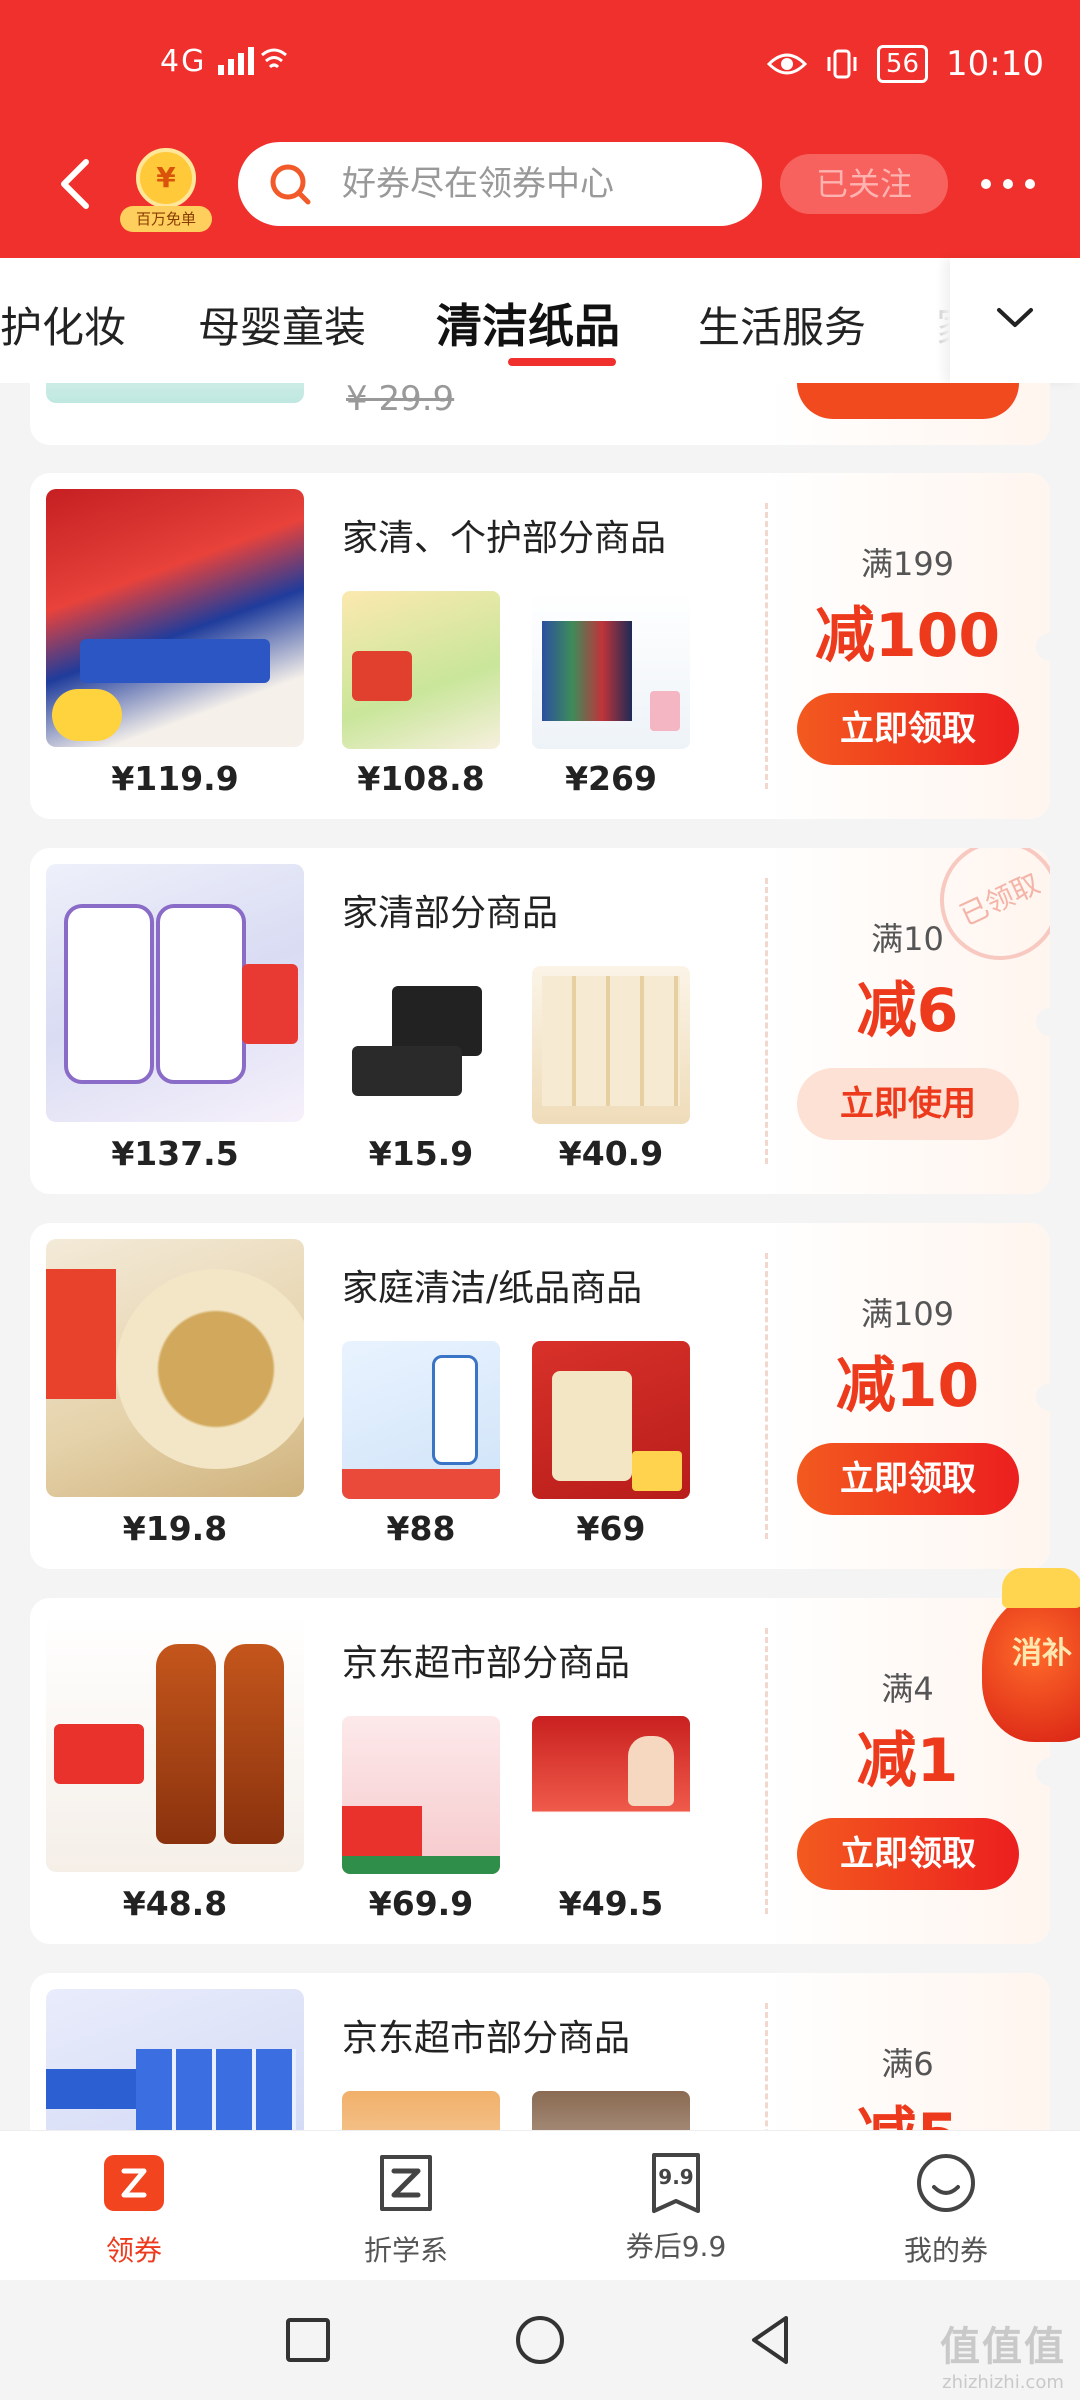  What do you see at coordinates (540, 129) in the screenshot?
I see `top-bar: 4G 56 10:10 ¥ 百万免单 好券尽在领券中心 已关注` at bounding box center [540, 129].